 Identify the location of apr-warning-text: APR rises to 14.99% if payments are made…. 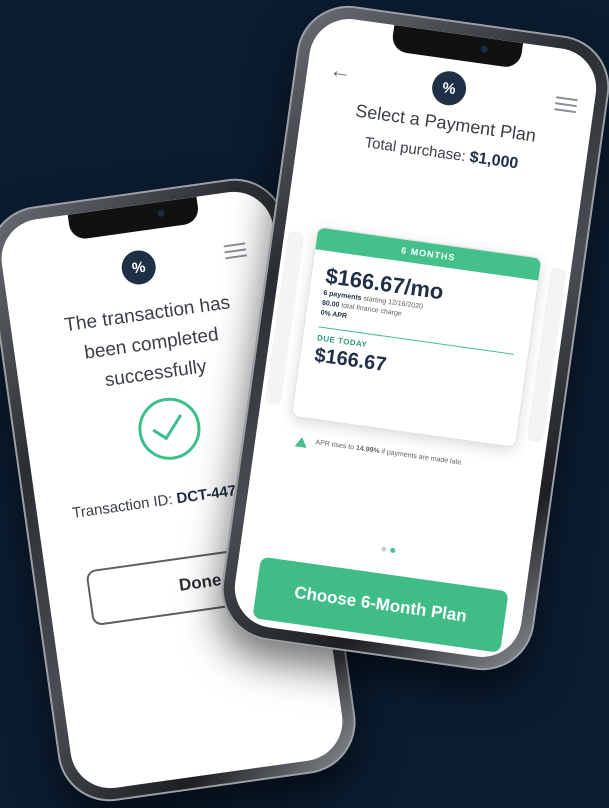
(389, 454).